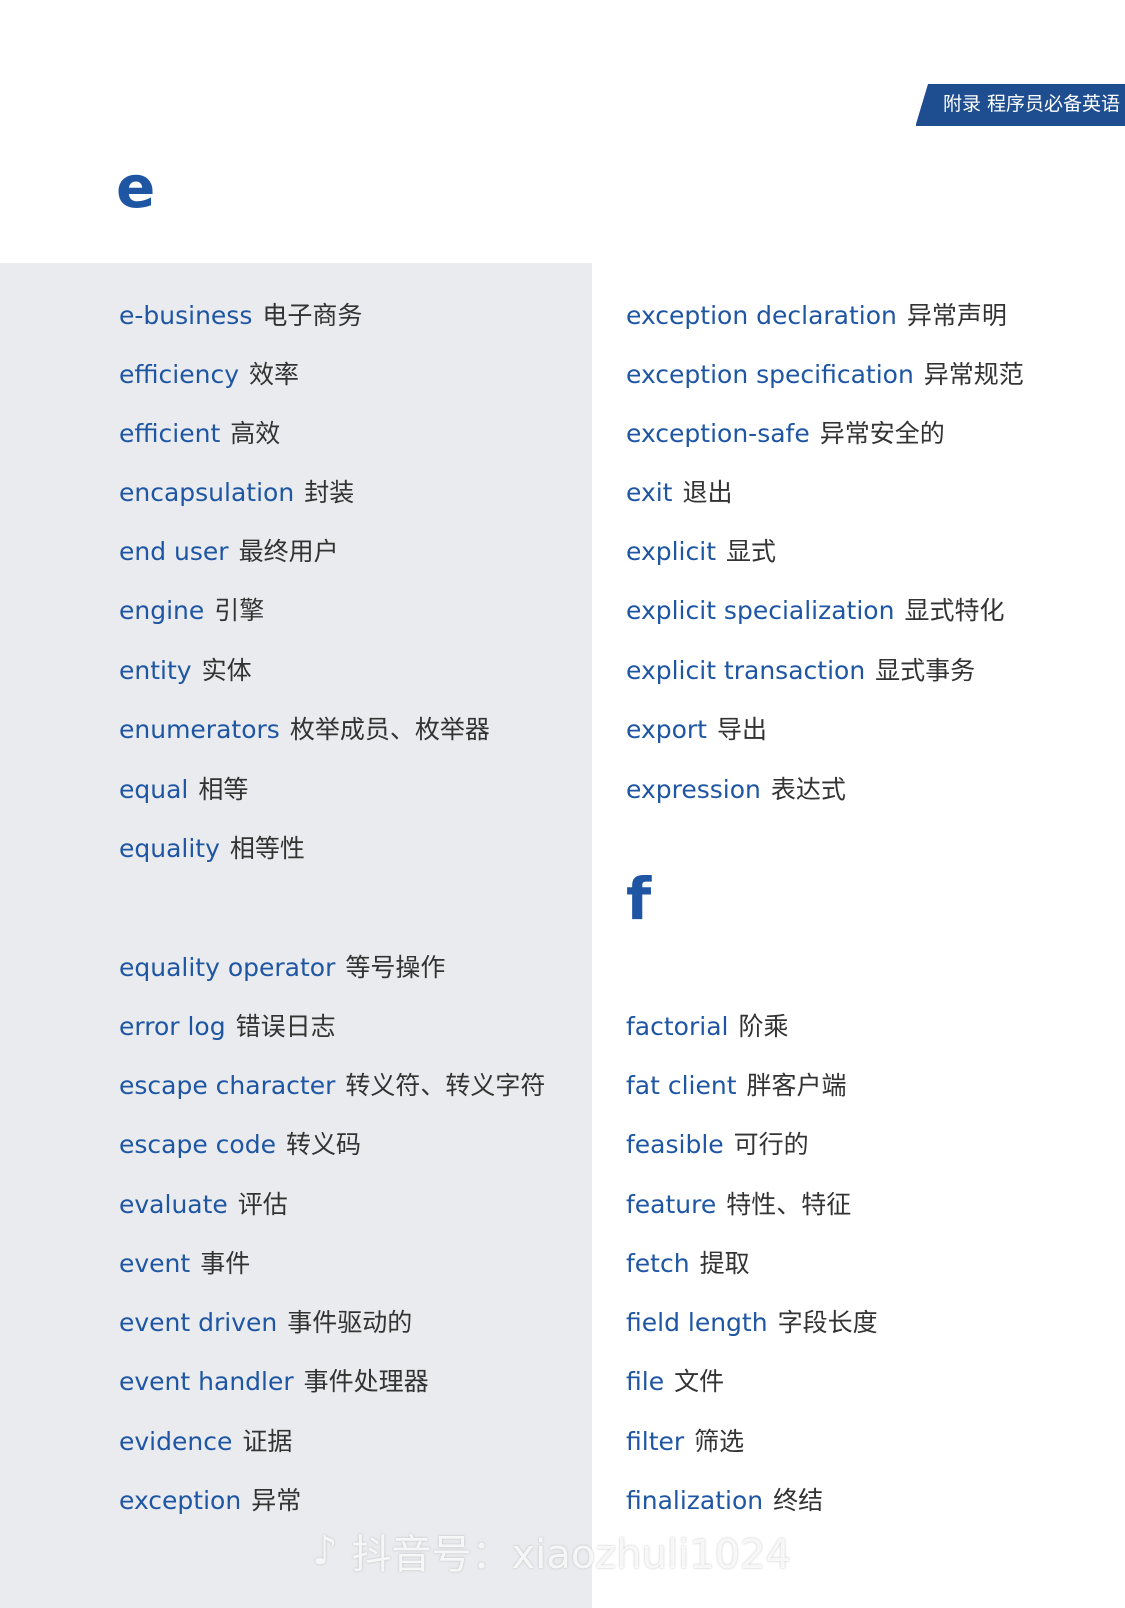  I want to click on glossary-entry: finalization 终结, so click(724, 1501).